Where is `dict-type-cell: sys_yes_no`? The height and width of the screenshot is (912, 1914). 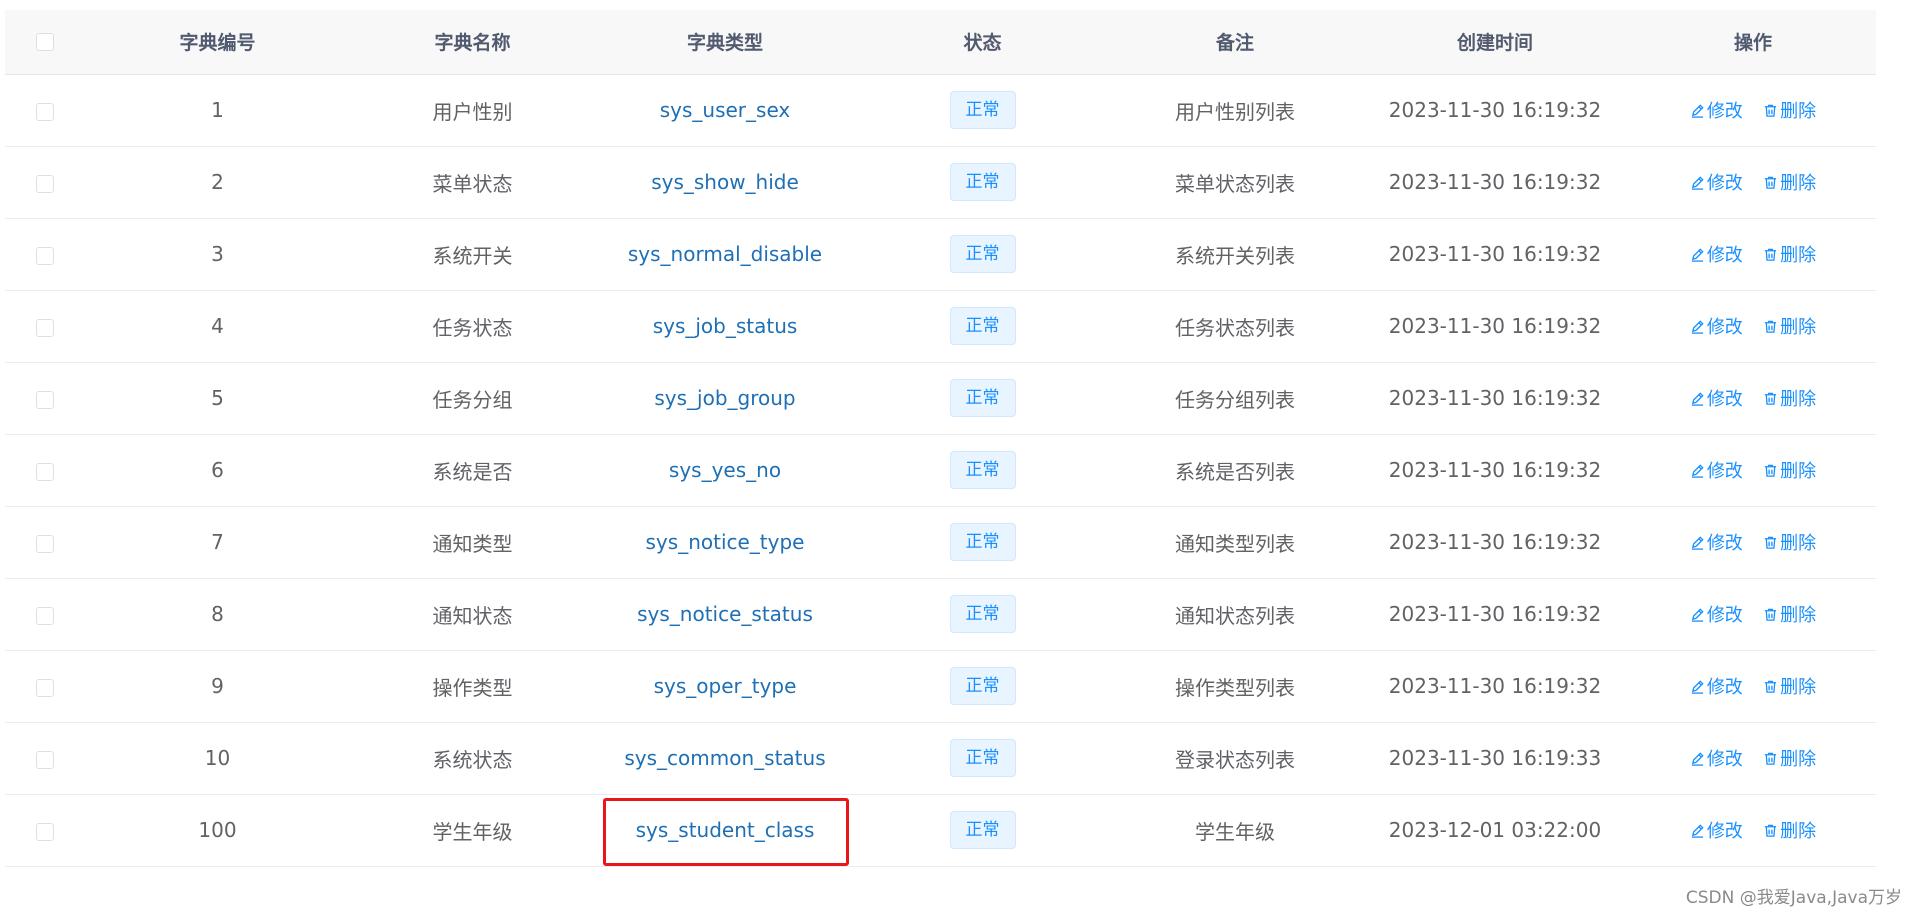
dict-type-cell: sys_yes_no is located at coordinates (725, 470).